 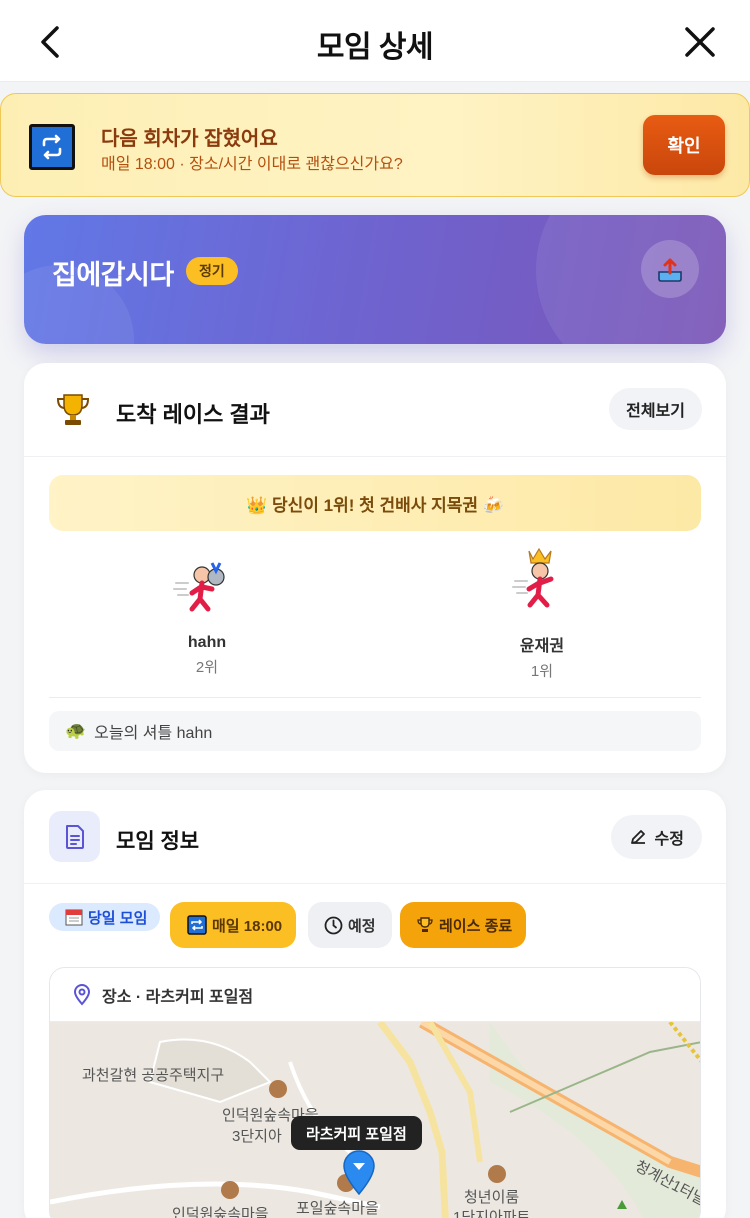 I want to click on info-chips: 당일 모임 매일 18:00 예정 레이스 종료, so click(x=379, y=926).